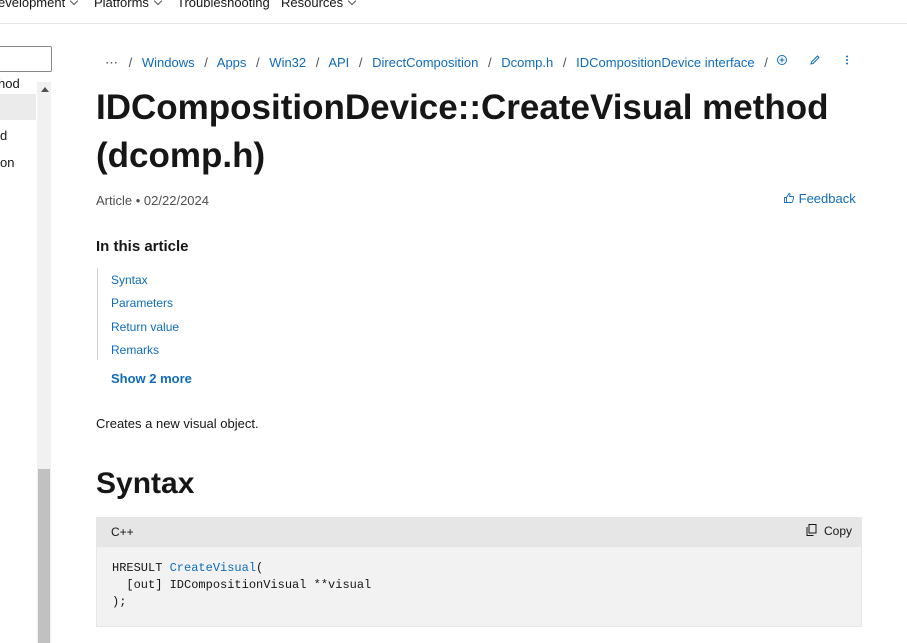 This screenshot has width=907, height=643. What do you see at coordinates (527, 62) in the screenshot?
I see `breadcrumb-dcomp-h: Dcomp.h` at bounding box center [527, 62].